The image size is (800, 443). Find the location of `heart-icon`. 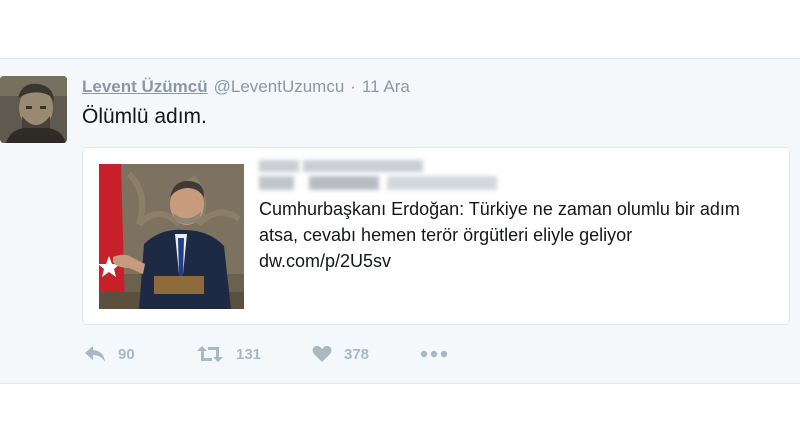

heart-icon is located at coordinates (322, 354).